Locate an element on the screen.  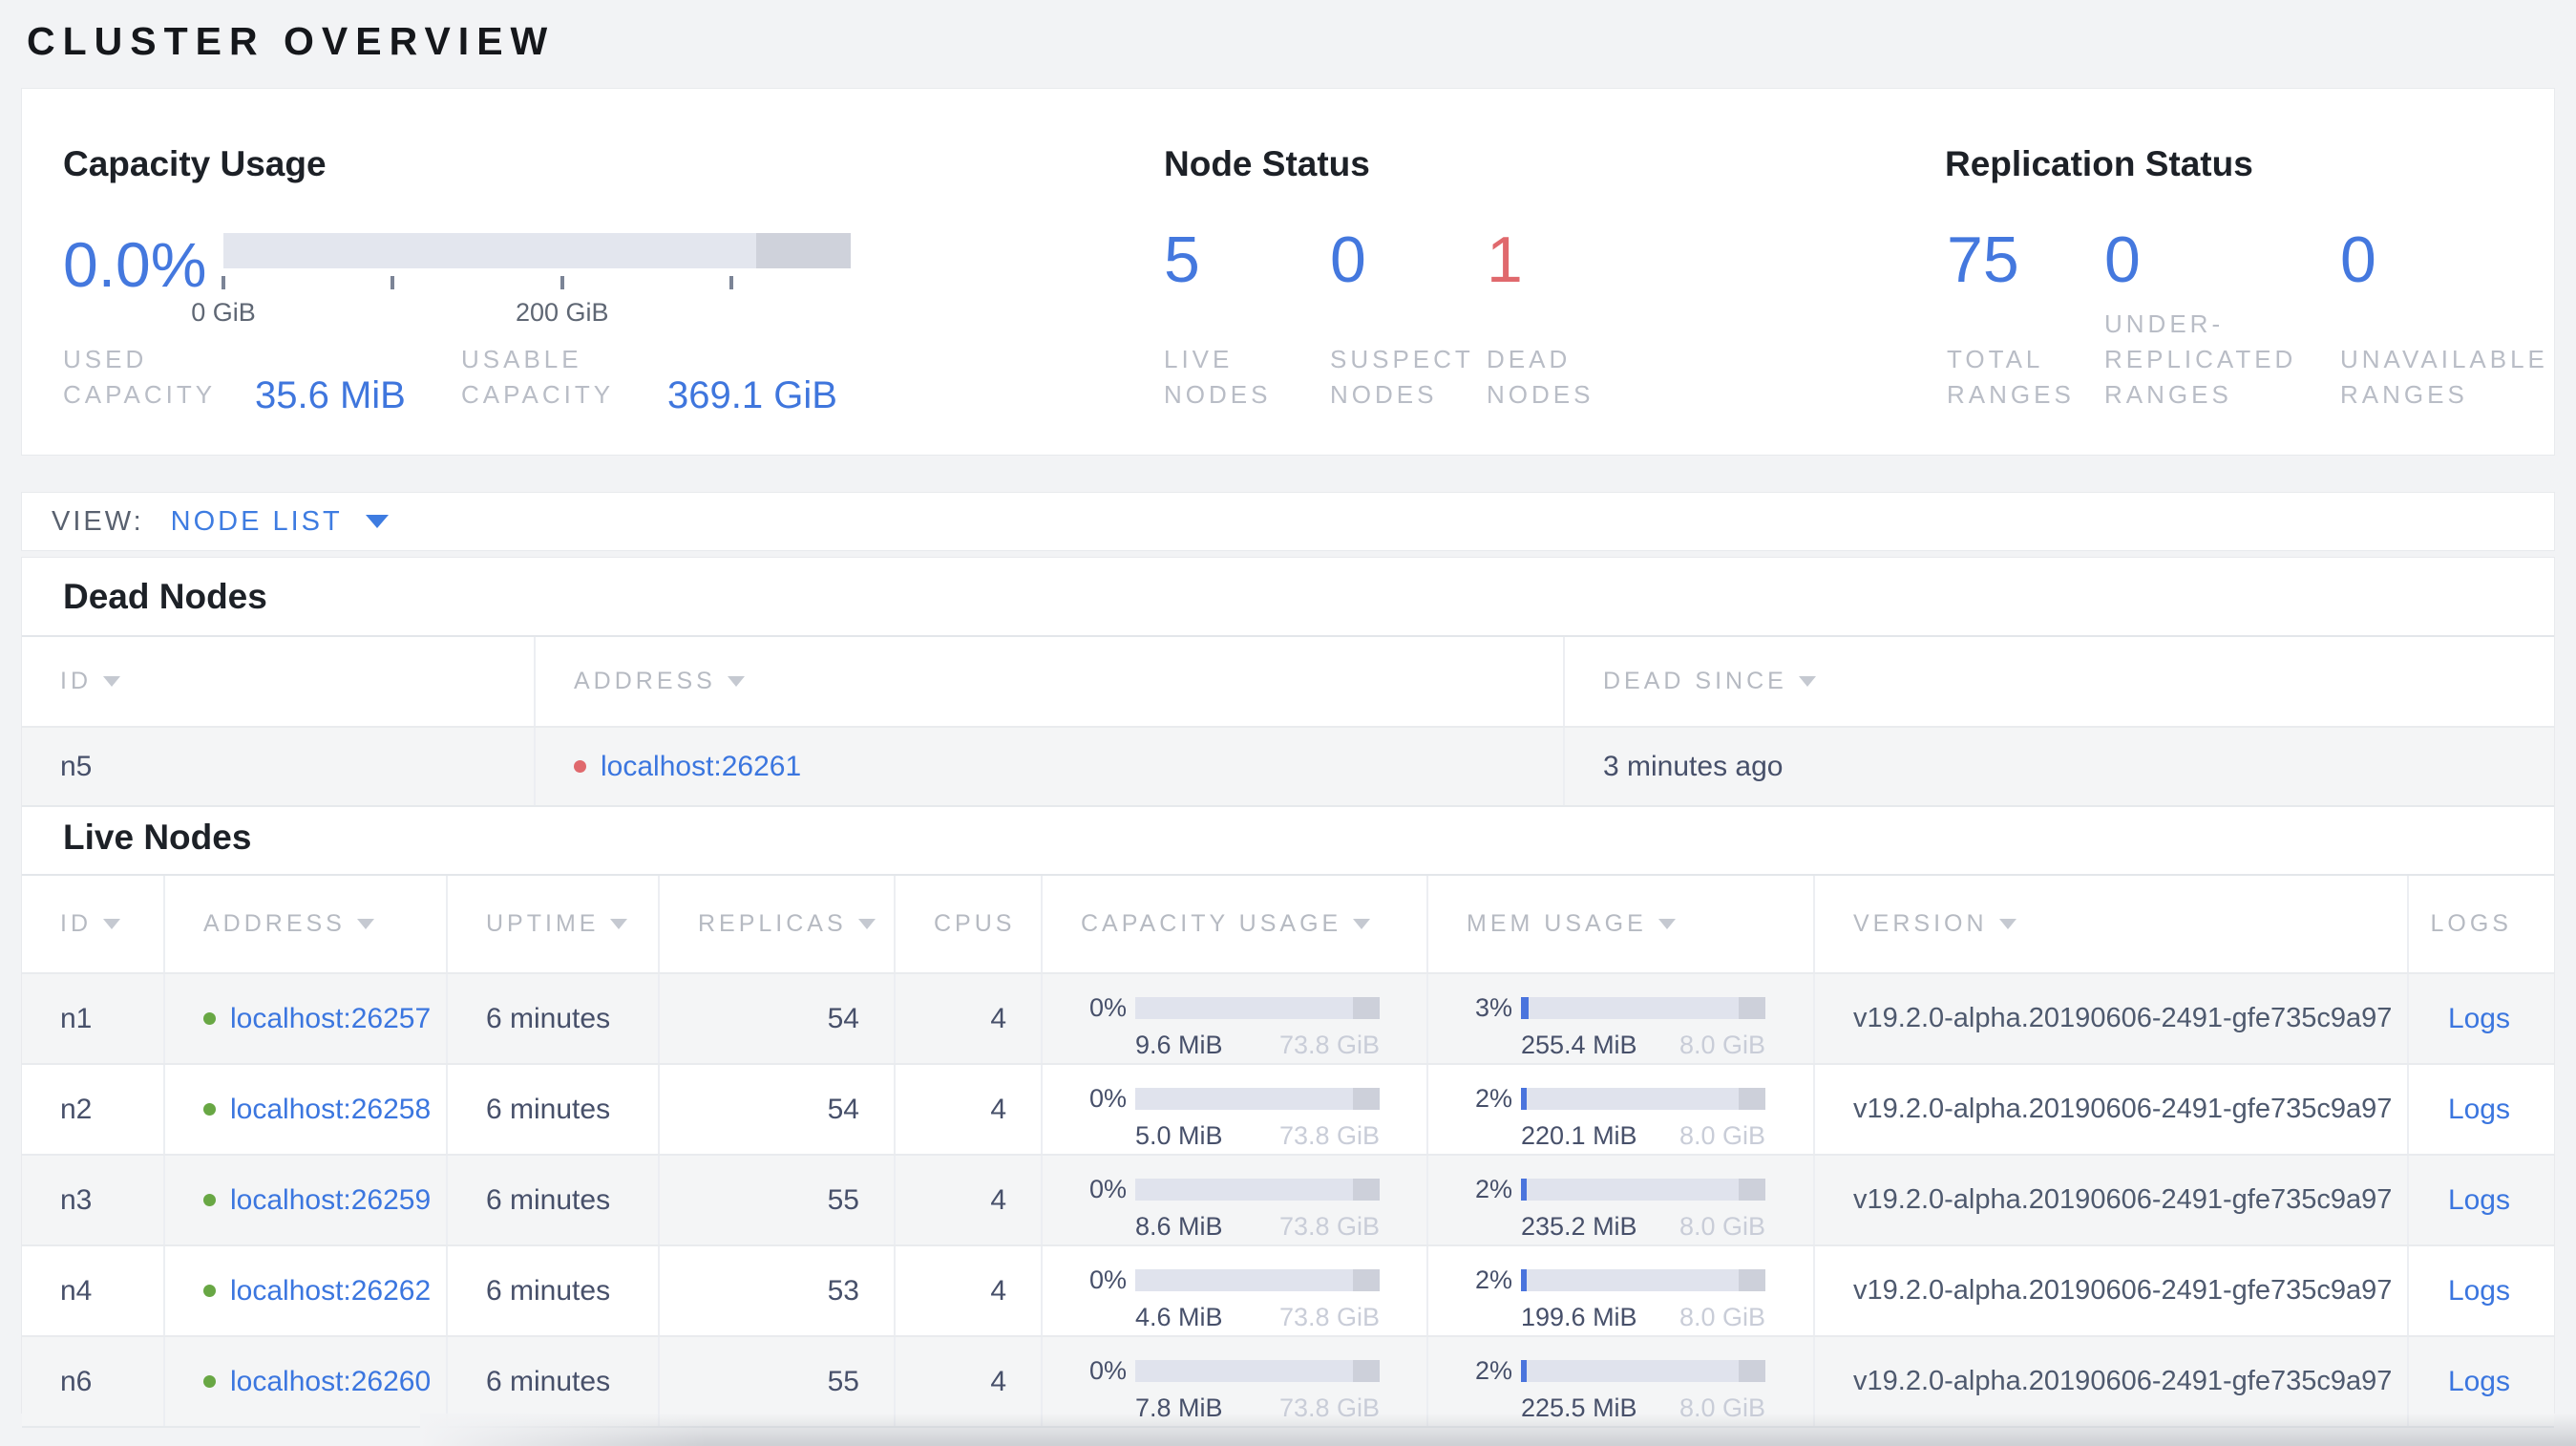
mem-used-value: 220.1 MiB is located at coordinates (1579, 1135).